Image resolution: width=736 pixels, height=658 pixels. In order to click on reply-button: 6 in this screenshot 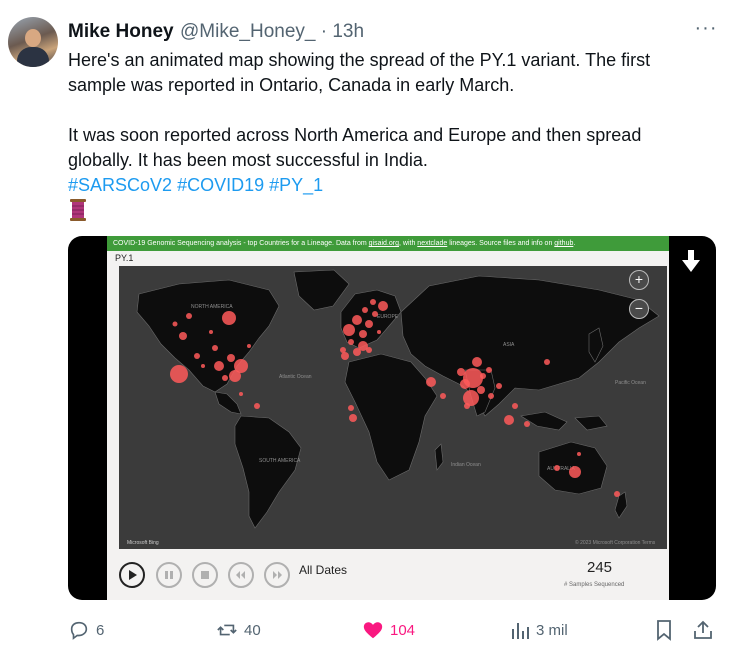, I will do `click(86, 630)`.